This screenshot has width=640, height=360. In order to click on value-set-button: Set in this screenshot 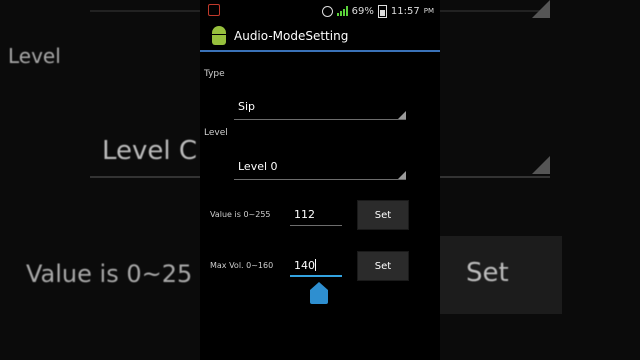, I will do `click(383, 215)`.